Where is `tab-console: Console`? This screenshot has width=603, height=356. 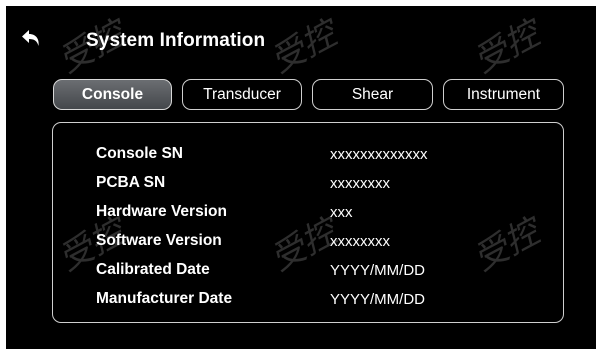 tab-console: Console is located at coordinates (112, 94).